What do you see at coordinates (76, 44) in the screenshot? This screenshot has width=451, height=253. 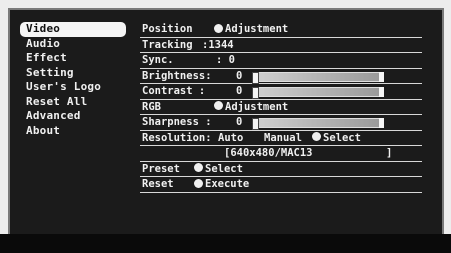 I see `sidebar-item-audio: Audio` at bounding box center [76, 44].